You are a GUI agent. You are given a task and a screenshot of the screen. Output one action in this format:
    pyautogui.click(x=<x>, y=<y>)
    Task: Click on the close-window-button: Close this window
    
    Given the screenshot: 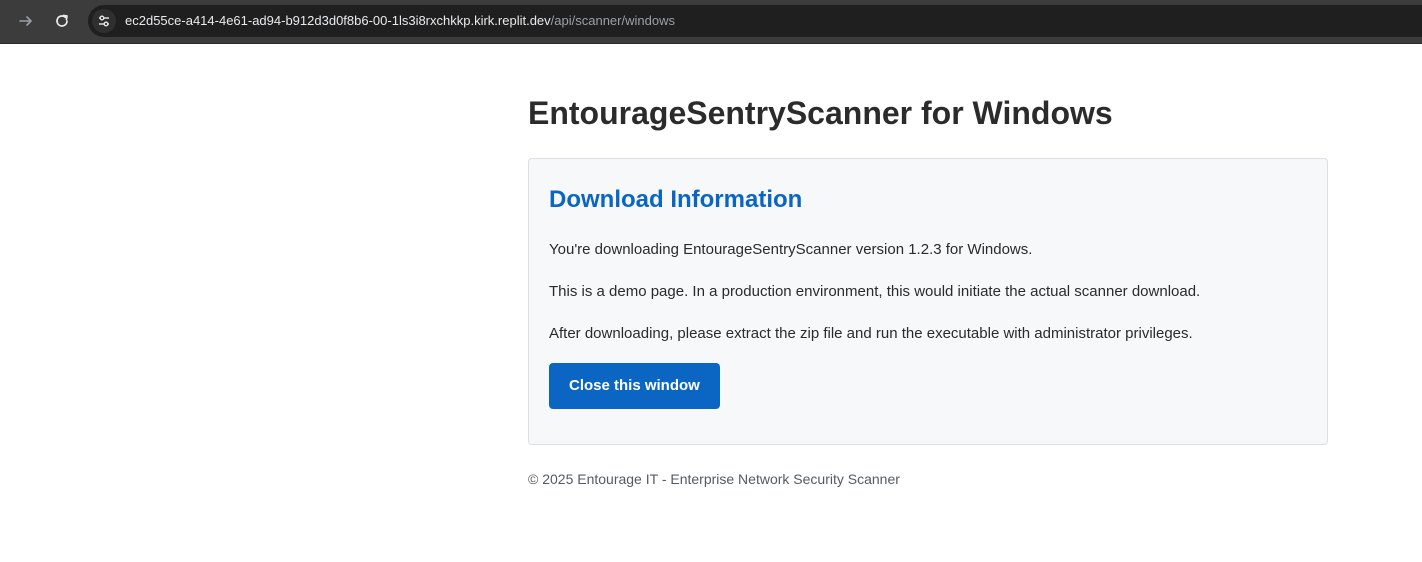 What is the action you would take?
    pyautogui.click(x=634, y=386)
    